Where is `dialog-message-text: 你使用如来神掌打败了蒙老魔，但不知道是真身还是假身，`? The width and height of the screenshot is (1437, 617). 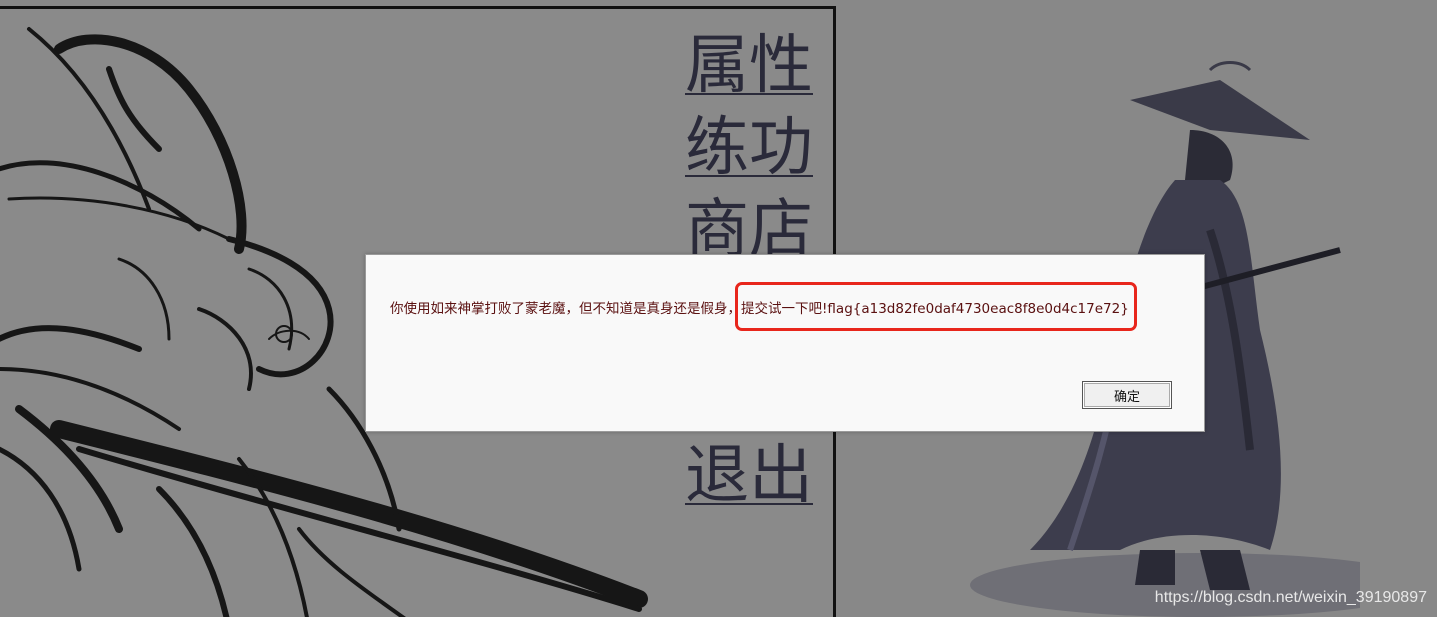 dialog-message-text: 你使用如来神掌打败了蒙老魔，但不知道是真身还是假身， is located at coordinates (565, 309).